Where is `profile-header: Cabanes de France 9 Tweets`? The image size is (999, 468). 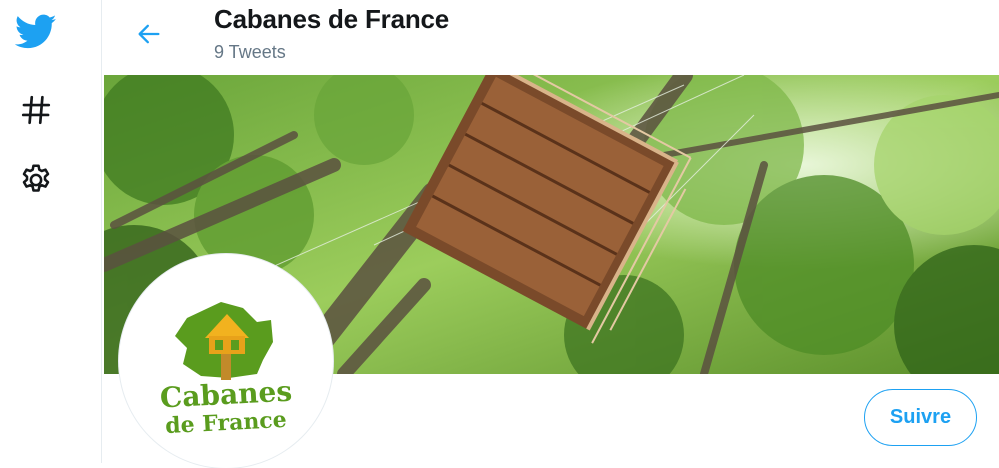 profile-header: Cabanes de France 9 Tweets is located at coordinates (551, 37).